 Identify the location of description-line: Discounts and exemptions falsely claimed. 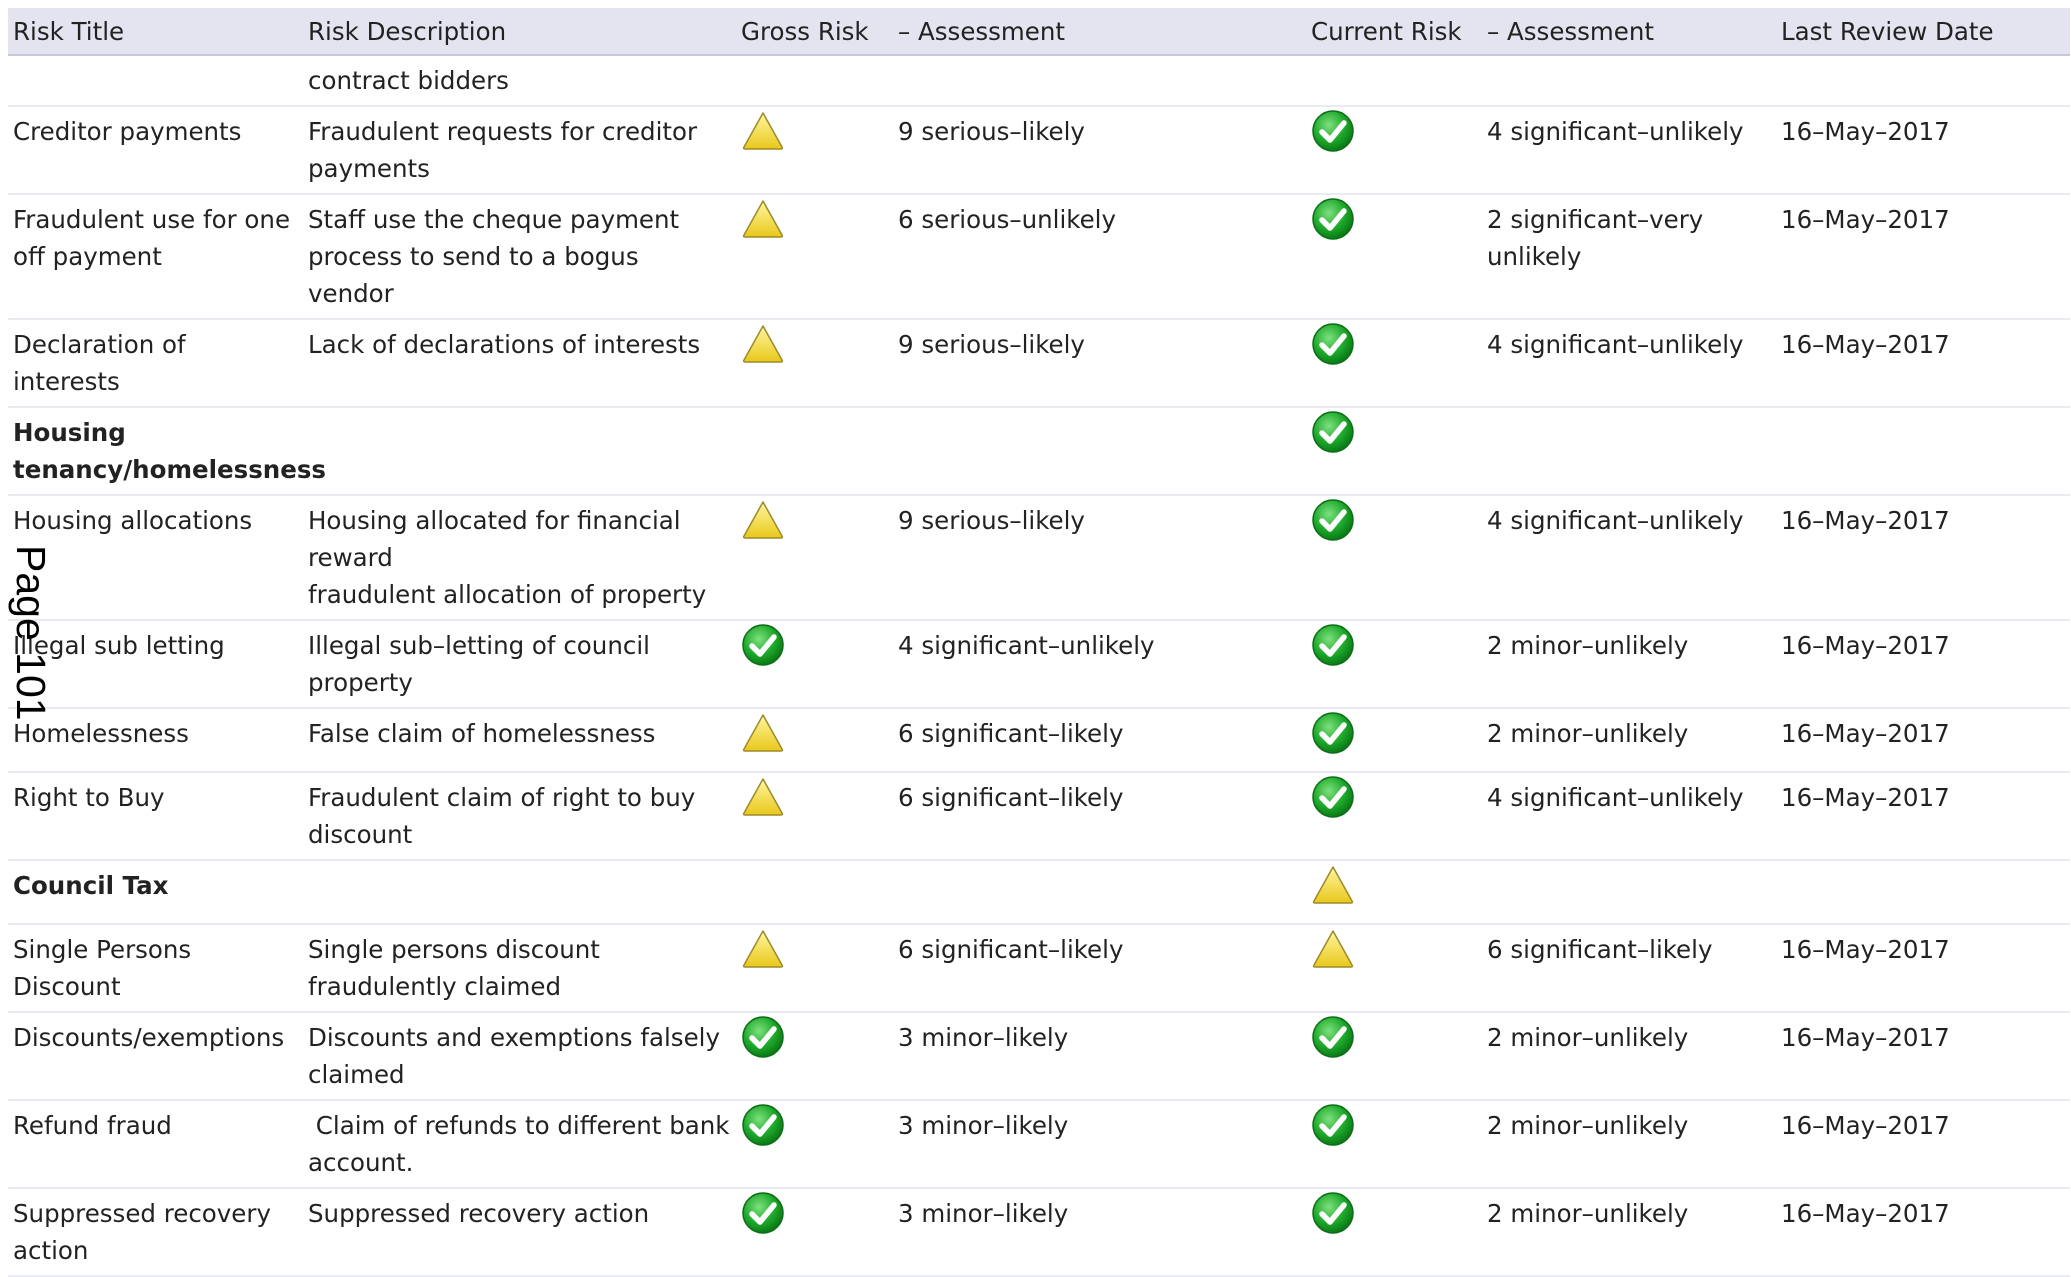
(518, 1056).